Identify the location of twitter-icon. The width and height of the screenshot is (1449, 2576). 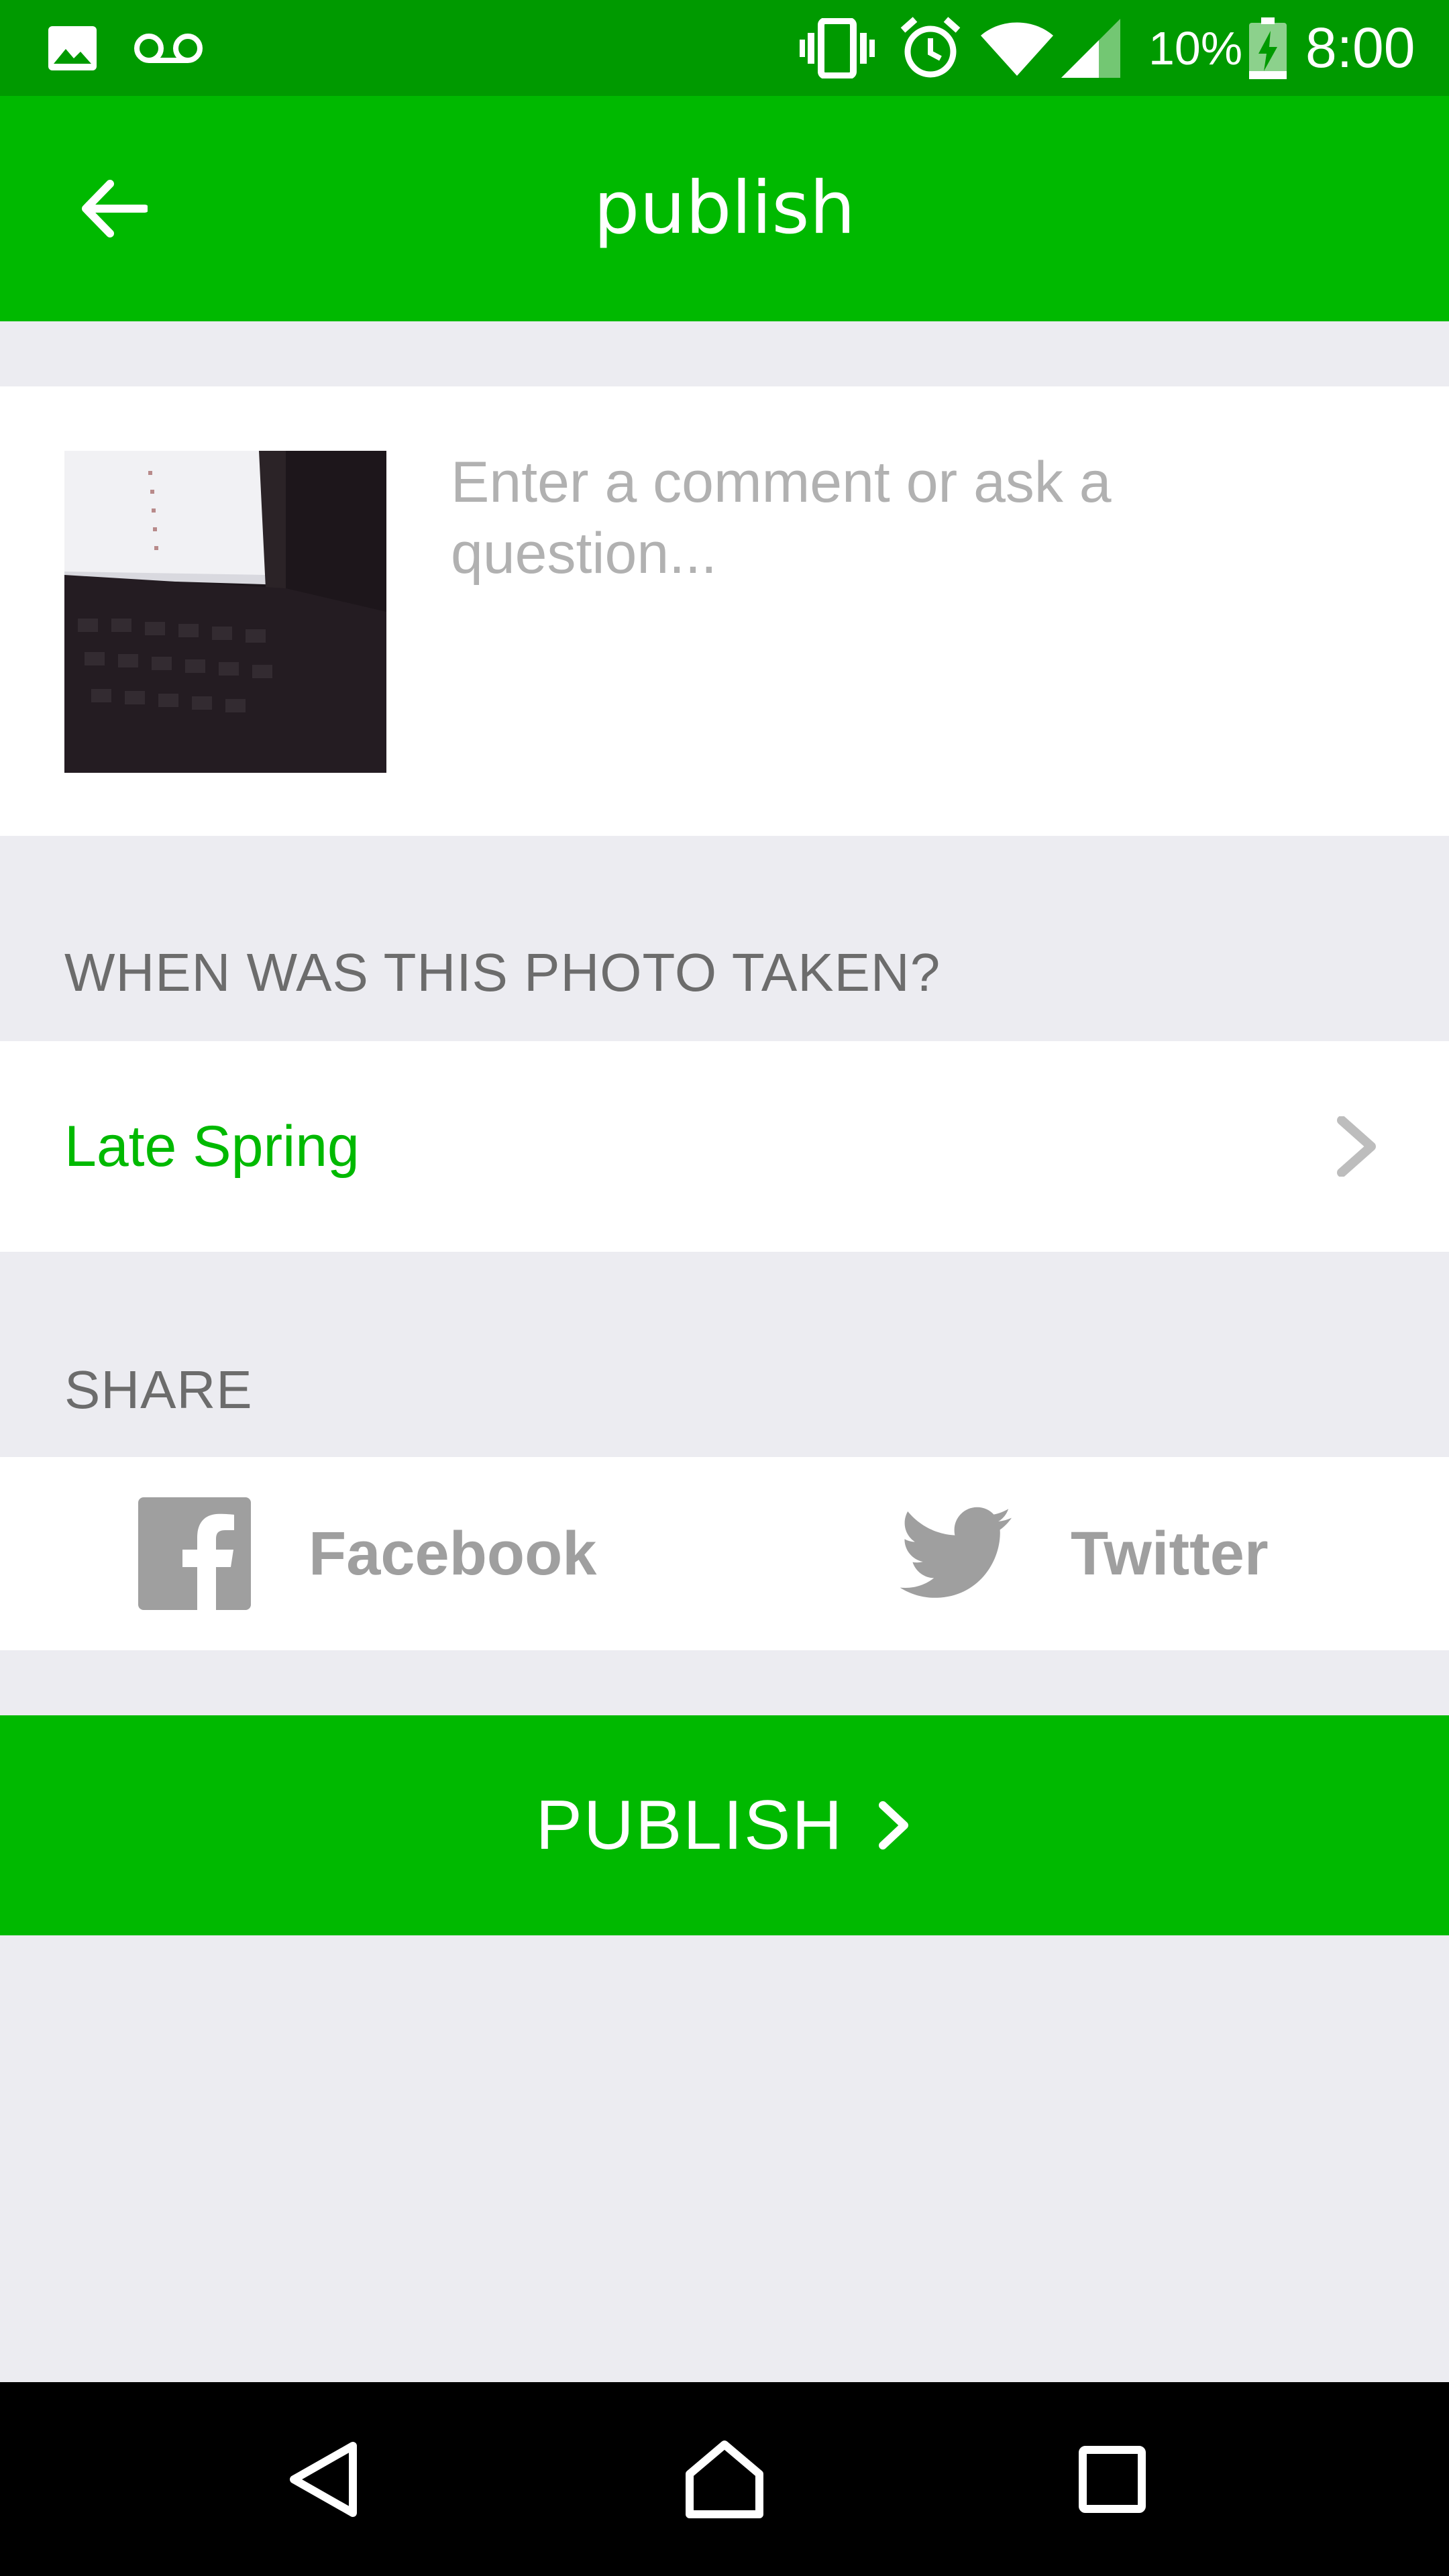
(956, 1552).